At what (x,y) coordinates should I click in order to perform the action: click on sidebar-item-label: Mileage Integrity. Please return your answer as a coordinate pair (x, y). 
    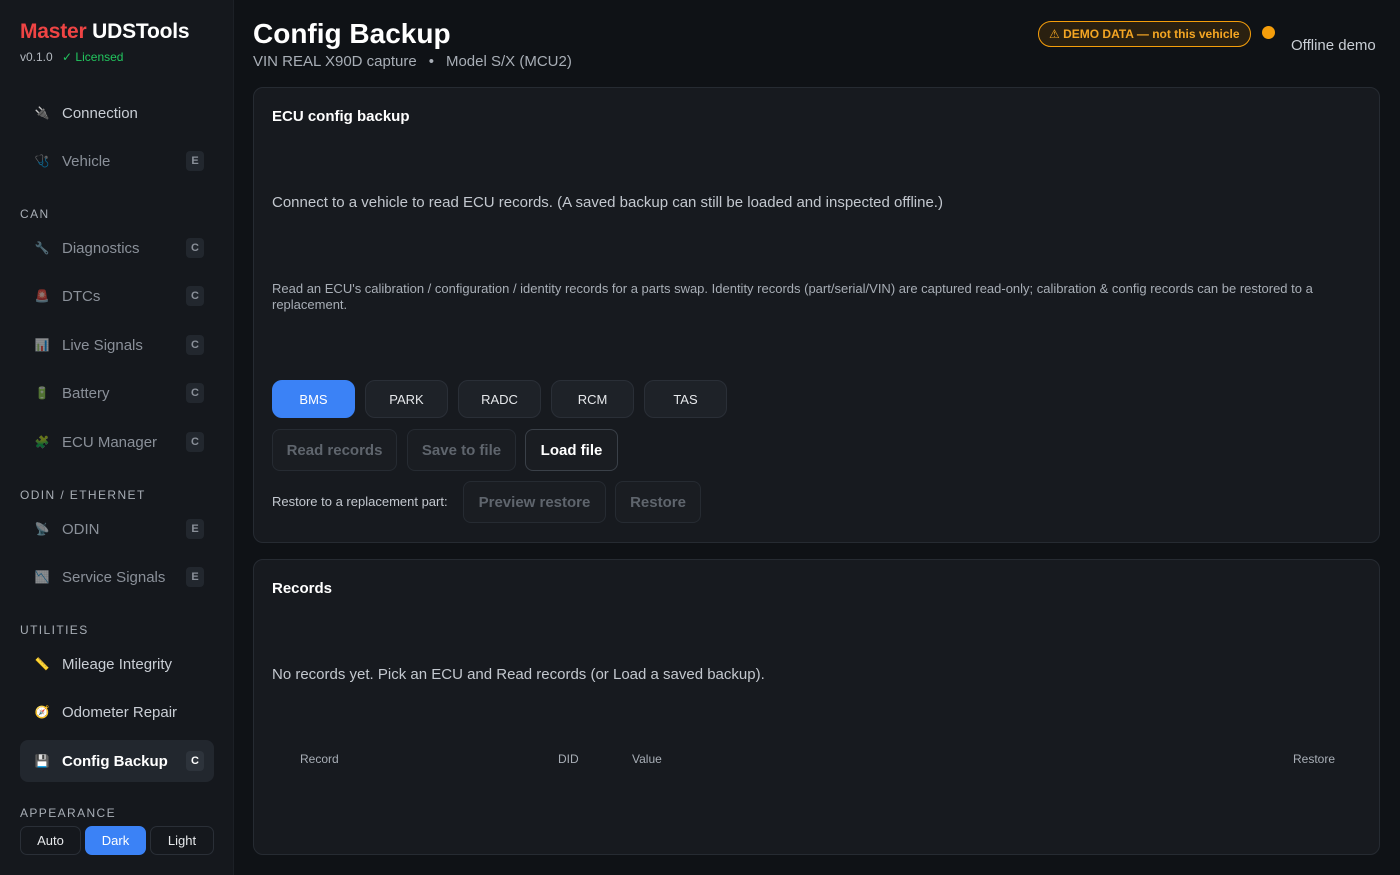
    Looking at the image, I should click on (117, 664).